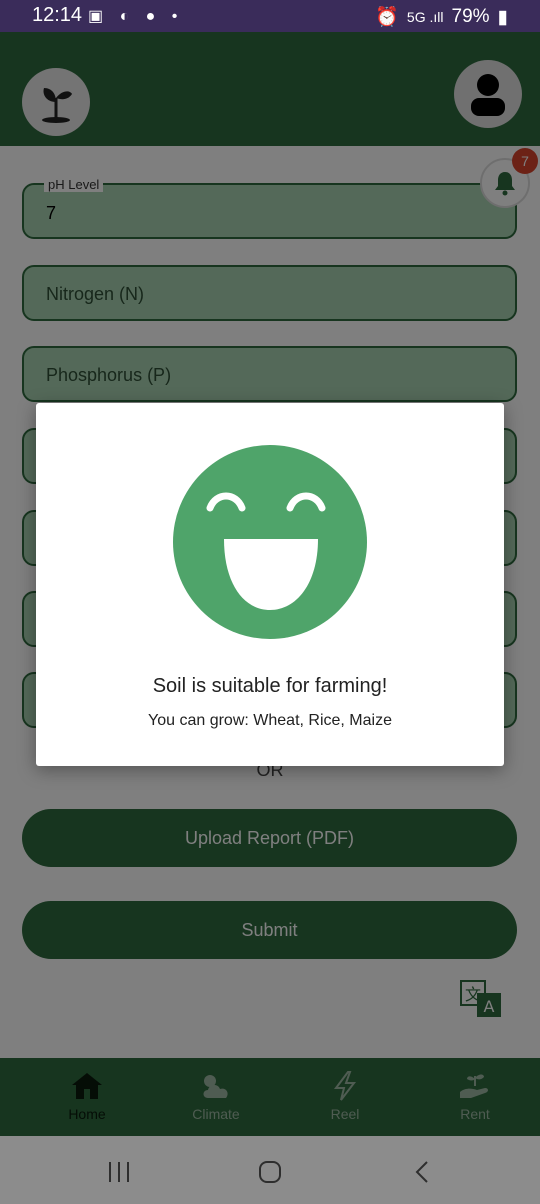 The image size is (540, 1204). I want to click on smiley-face-icon, so click(270, 542).